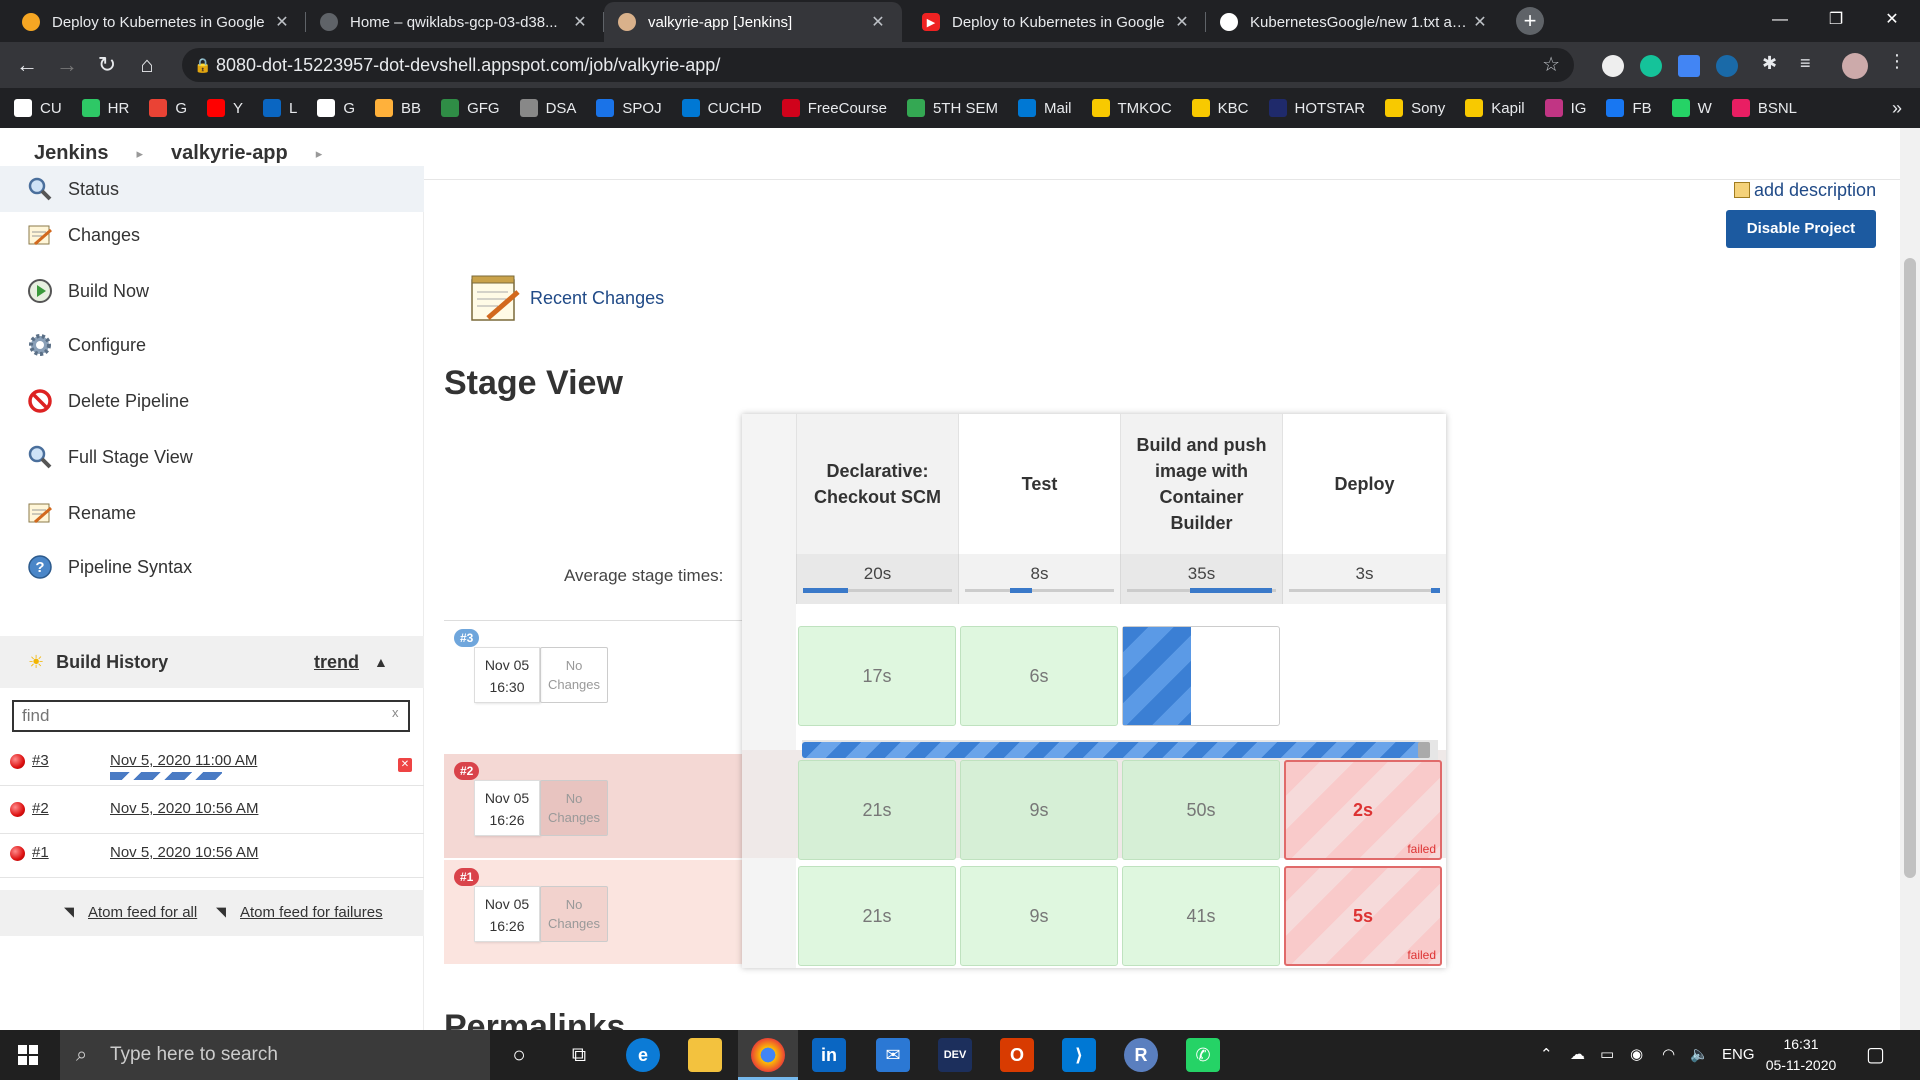 The width and height of the screenshot is (1920, 1080). What do you see at coordinates (212, 513) in the screenshot?
I see `sidebar-item-rename: Rename` at bounding box center [212, 513].